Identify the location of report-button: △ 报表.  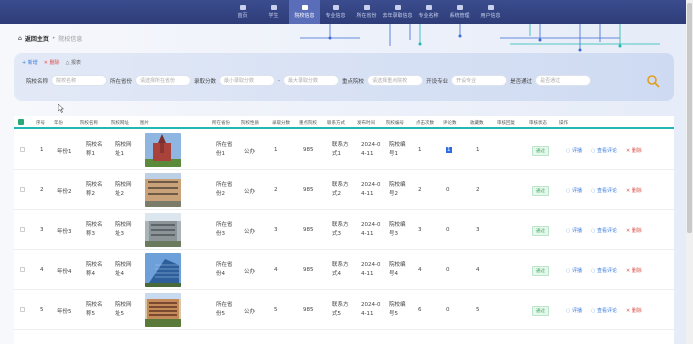
(73, 62).